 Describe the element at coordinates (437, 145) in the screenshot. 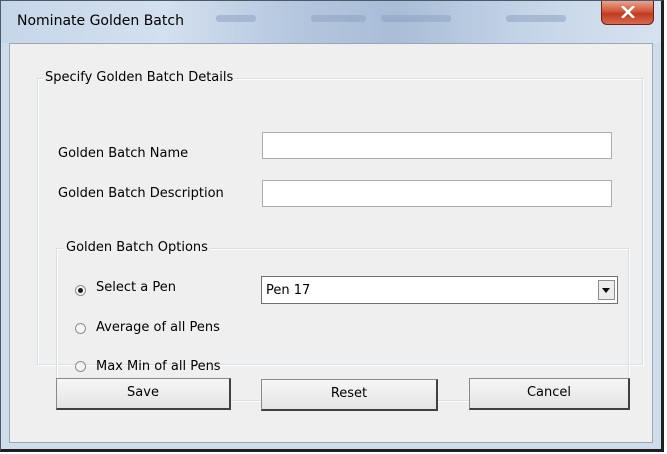

I see `golden-batch-name-input` at that location.